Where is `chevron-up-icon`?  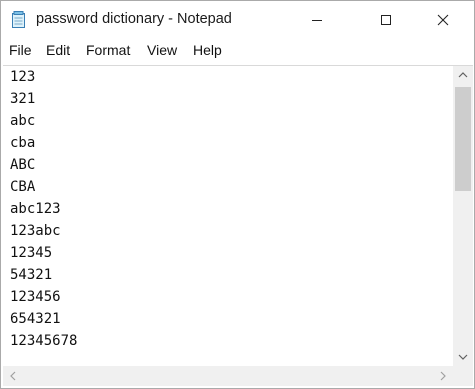 chevron-up-icon is located at coordinates (463, 75).